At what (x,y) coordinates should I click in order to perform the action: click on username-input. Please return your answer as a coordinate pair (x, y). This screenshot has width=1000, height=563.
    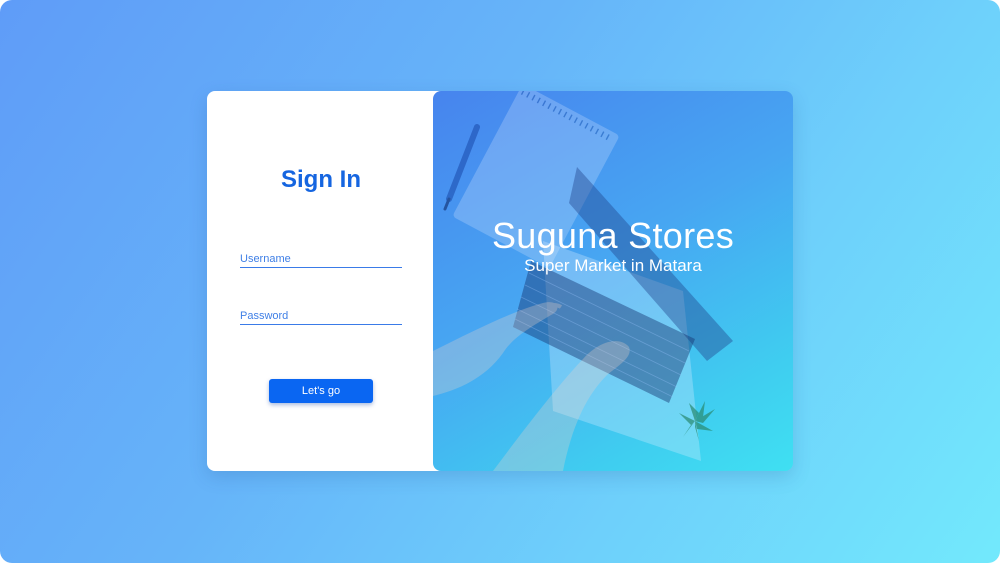
    Looking at the image, I should click on (321, 260).